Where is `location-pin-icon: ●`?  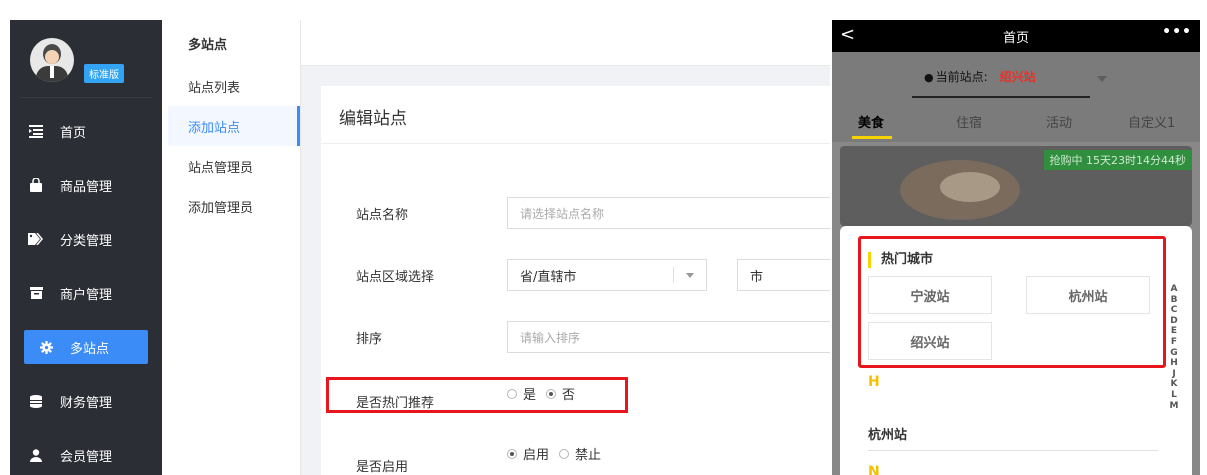 location-pin-icon: ● is located at coordinates (929, 77).